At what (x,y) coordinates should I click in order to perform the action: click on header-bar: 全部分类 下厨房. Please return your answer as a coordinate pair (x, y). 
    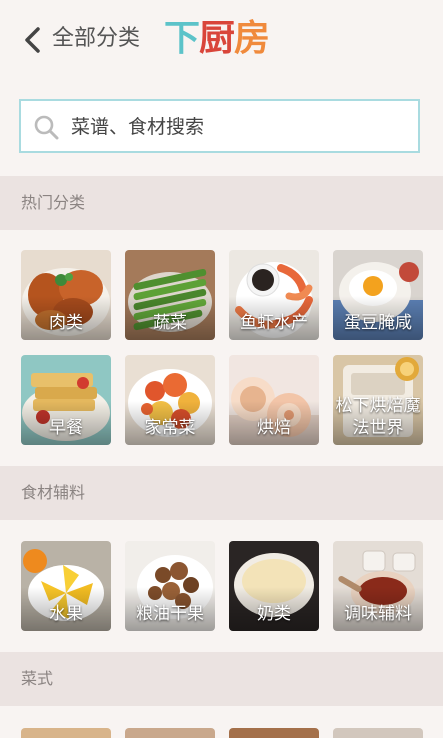
    Looking at the image, I should click on (221, 39).